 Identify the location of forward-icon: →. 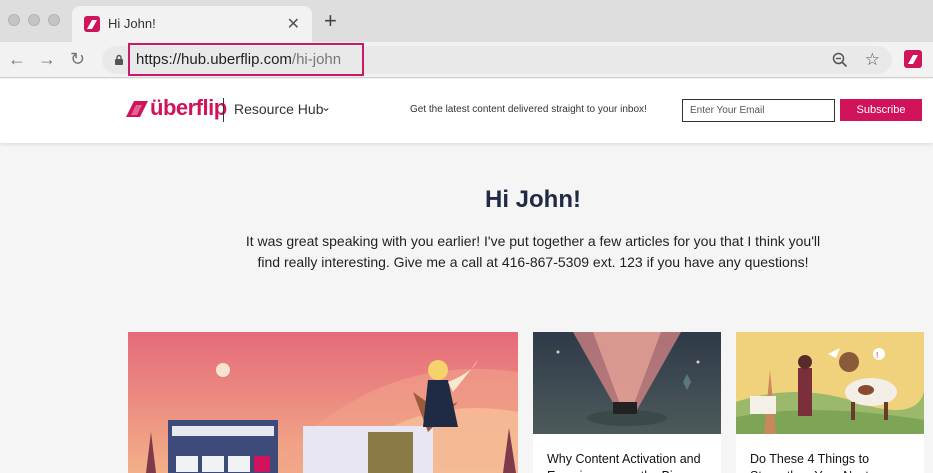
(47, 59).